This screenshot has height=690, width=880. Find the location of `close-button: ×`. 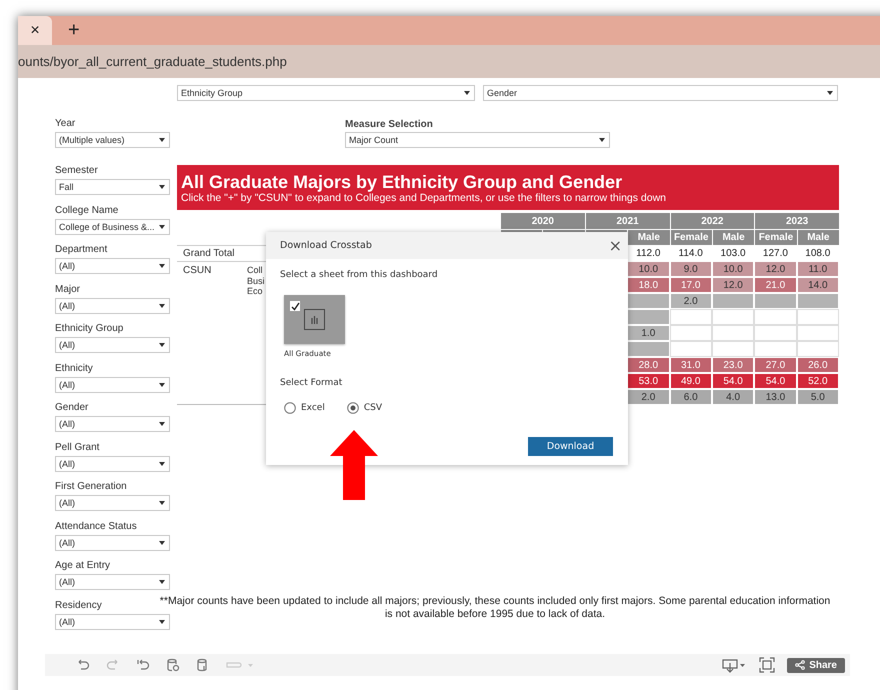

close-button: × is located at coordinates (615, 245).